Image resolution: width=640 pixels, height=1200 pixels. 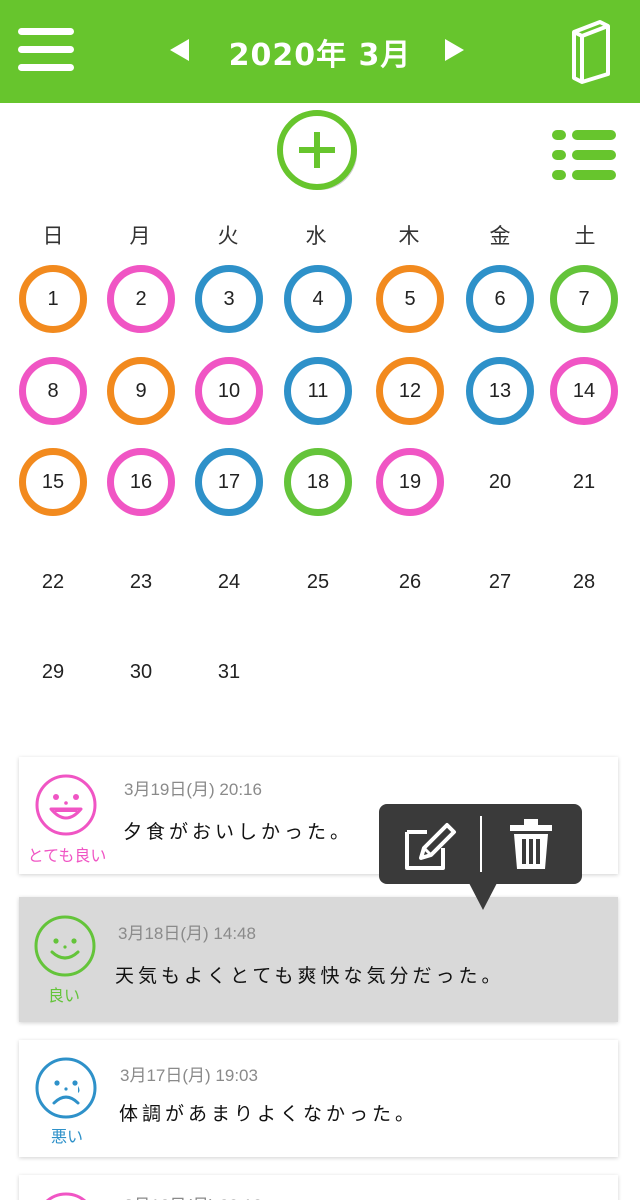 What do you see at coordinates (141, 582) in the screenshot?
I see `calendar-day-23: 23` at bounding box center [141, 582].